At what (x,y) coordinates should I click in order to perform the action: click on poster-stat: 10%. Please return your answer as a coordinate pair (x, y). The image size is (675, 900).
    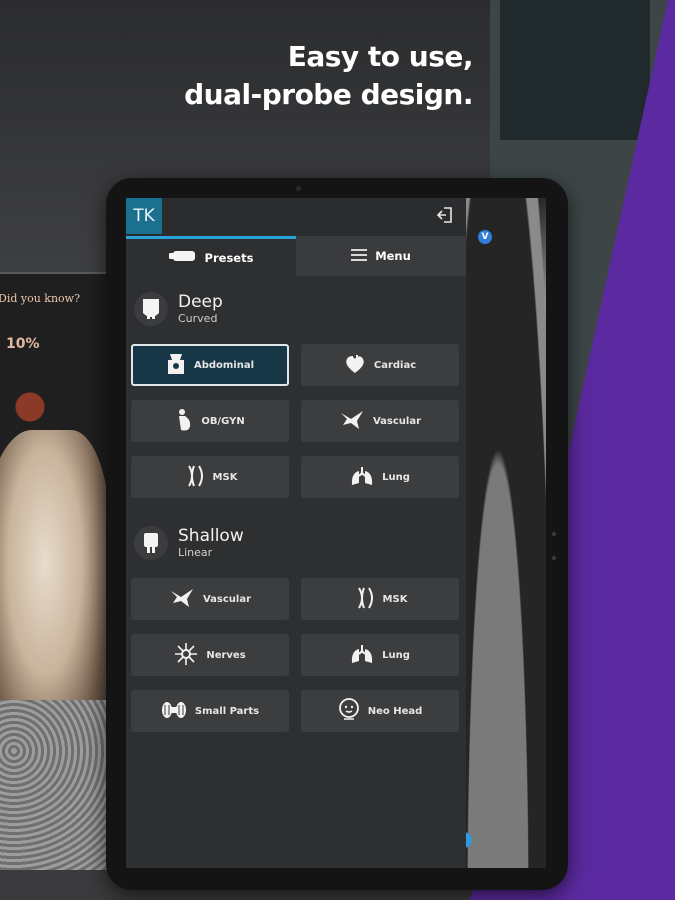
    Looking at the image, I should click on (23, 344).